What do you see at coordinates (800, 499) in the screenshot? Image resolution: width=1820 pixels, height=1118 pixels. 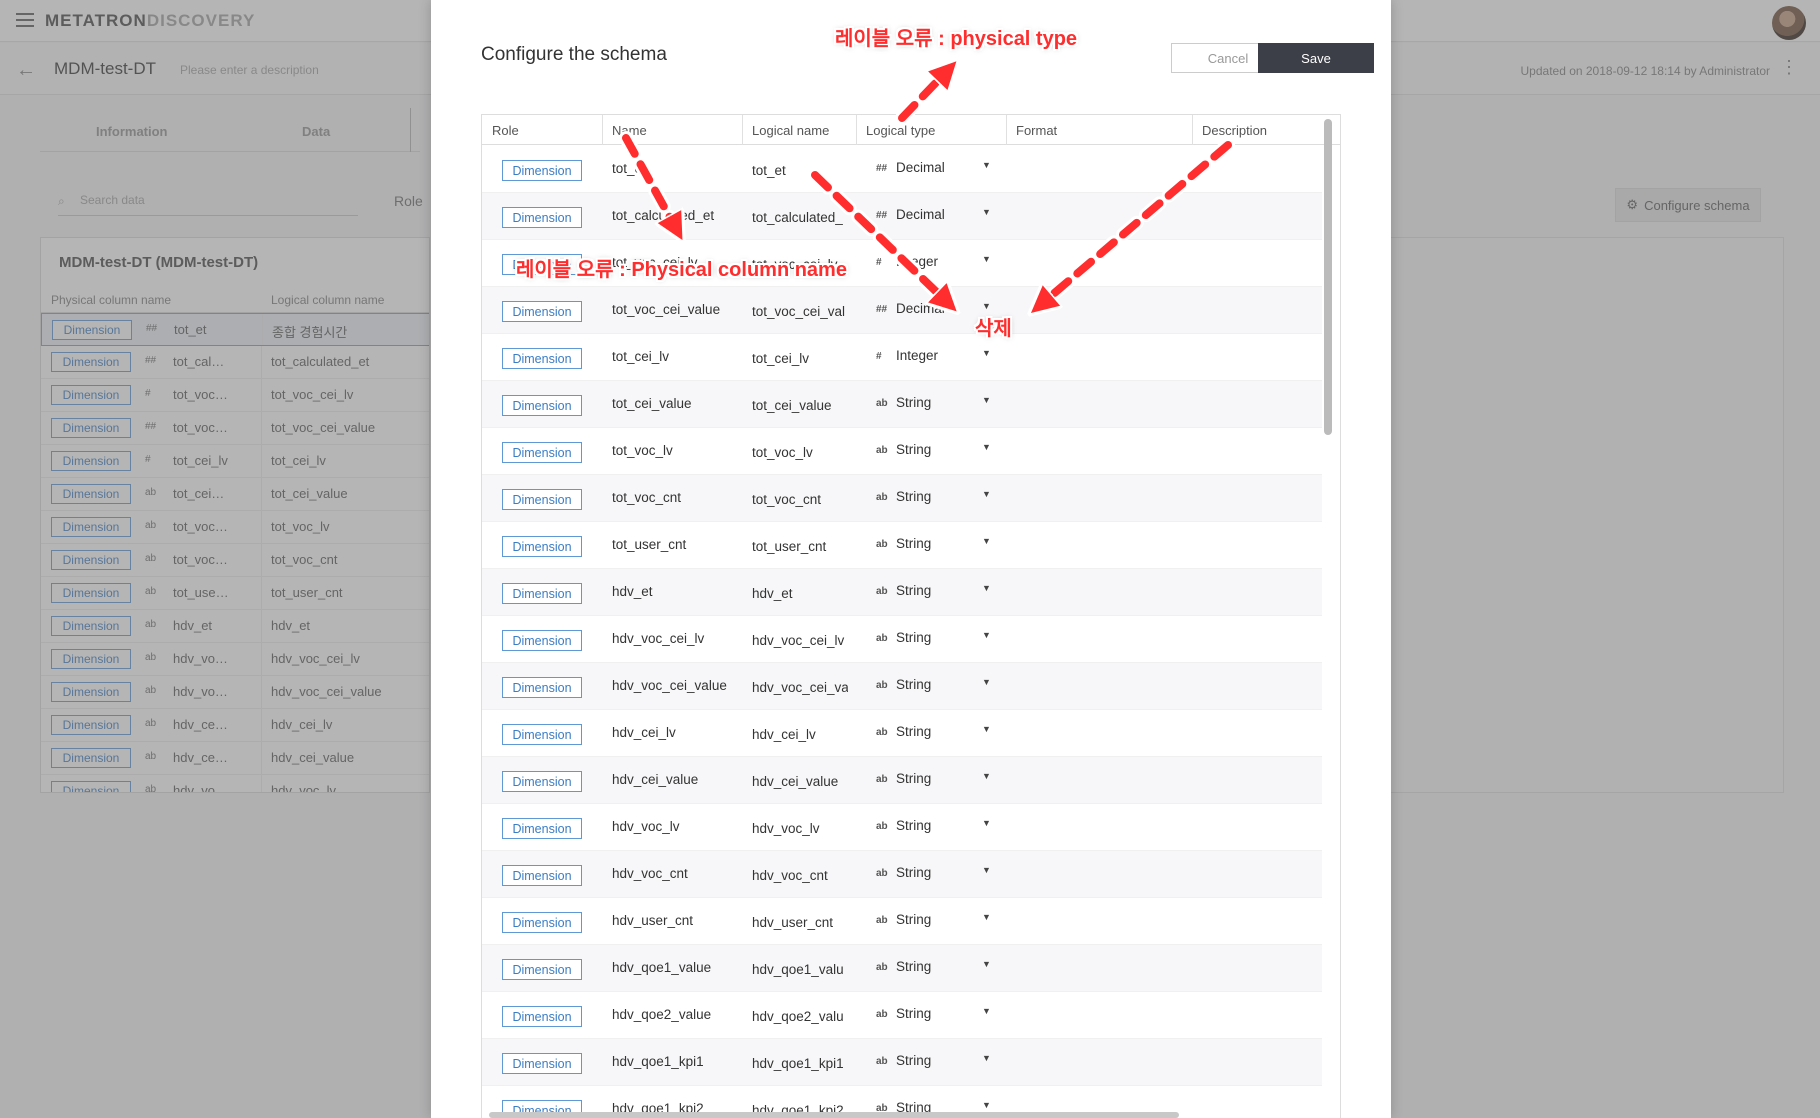 I see `logical-name-input: tot_voc_cnt` at bounding box center [800, 499].